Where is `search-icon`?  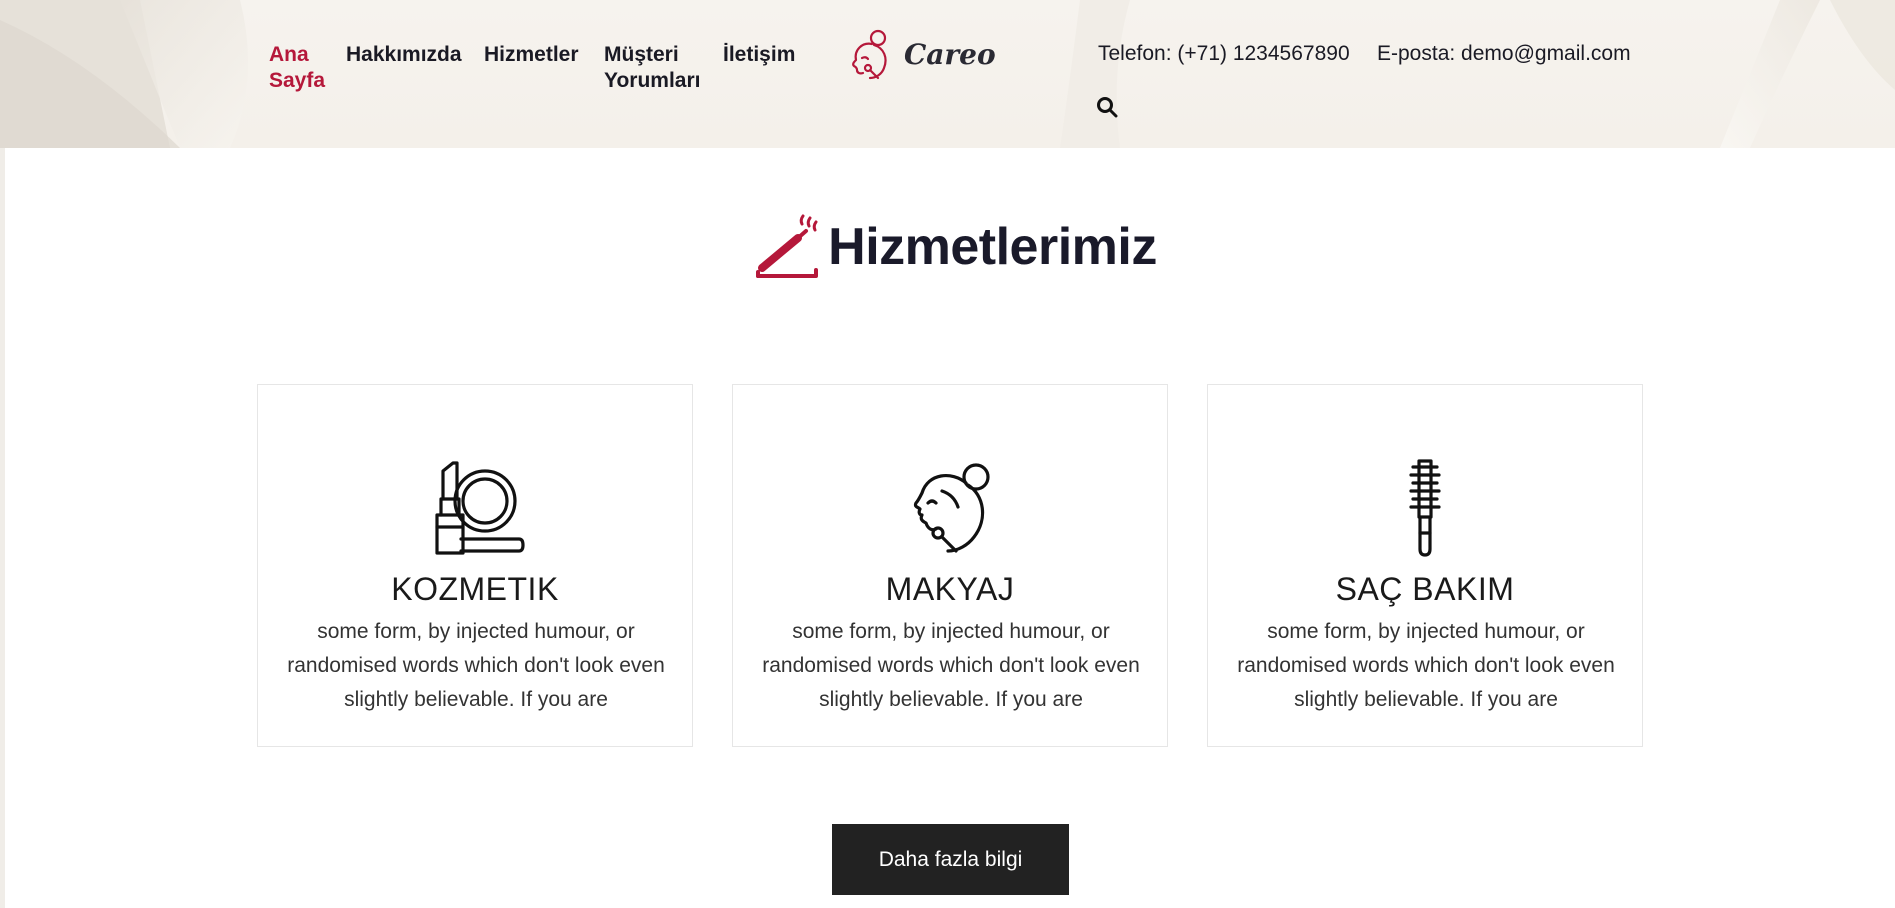 search-icon is located at coordinates (1107, 107).